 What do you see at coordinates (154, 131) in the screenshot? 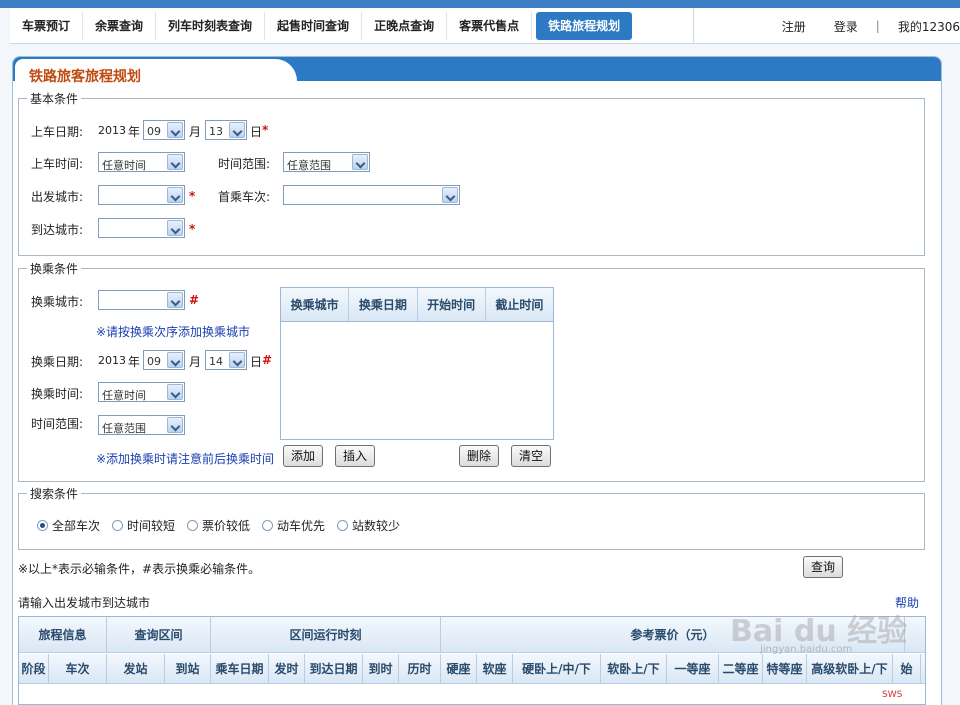
I see `boarding-month-value: 09` at bounding box center [154, 131].